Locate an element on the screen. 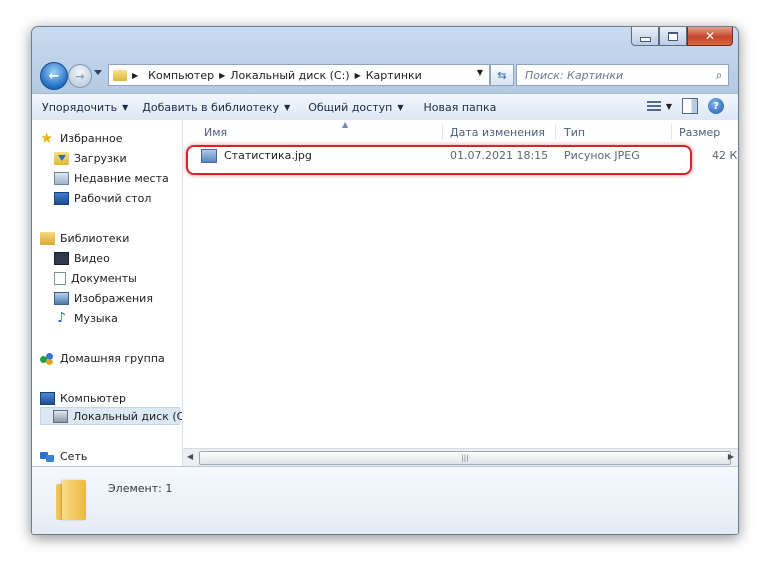 This screenshot has height=563, width=768. breadcrumb-local-disk: ▶ Локальный диск (C:) is located at coordinates (284, 75).